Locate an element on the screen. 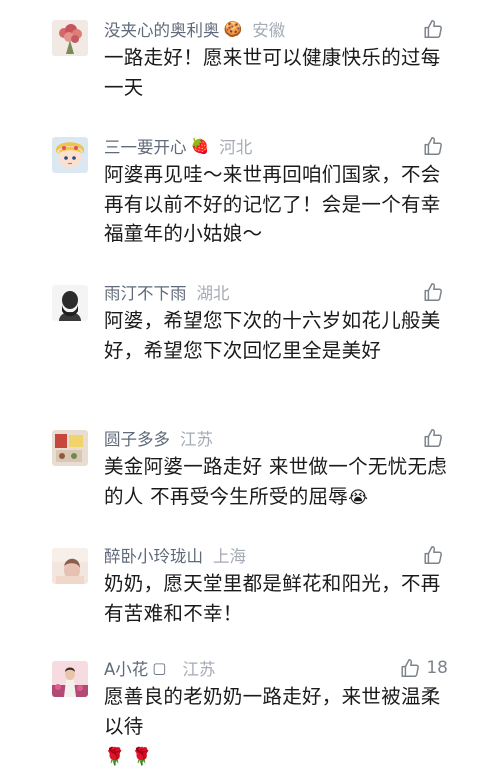 Image resolution: width=500 pixels, height=775 pixels. comment-text: 愿善良的老奶奶一路走好，来世被温柔以待 🌹 🌹 is located at coordinates (279, 727).